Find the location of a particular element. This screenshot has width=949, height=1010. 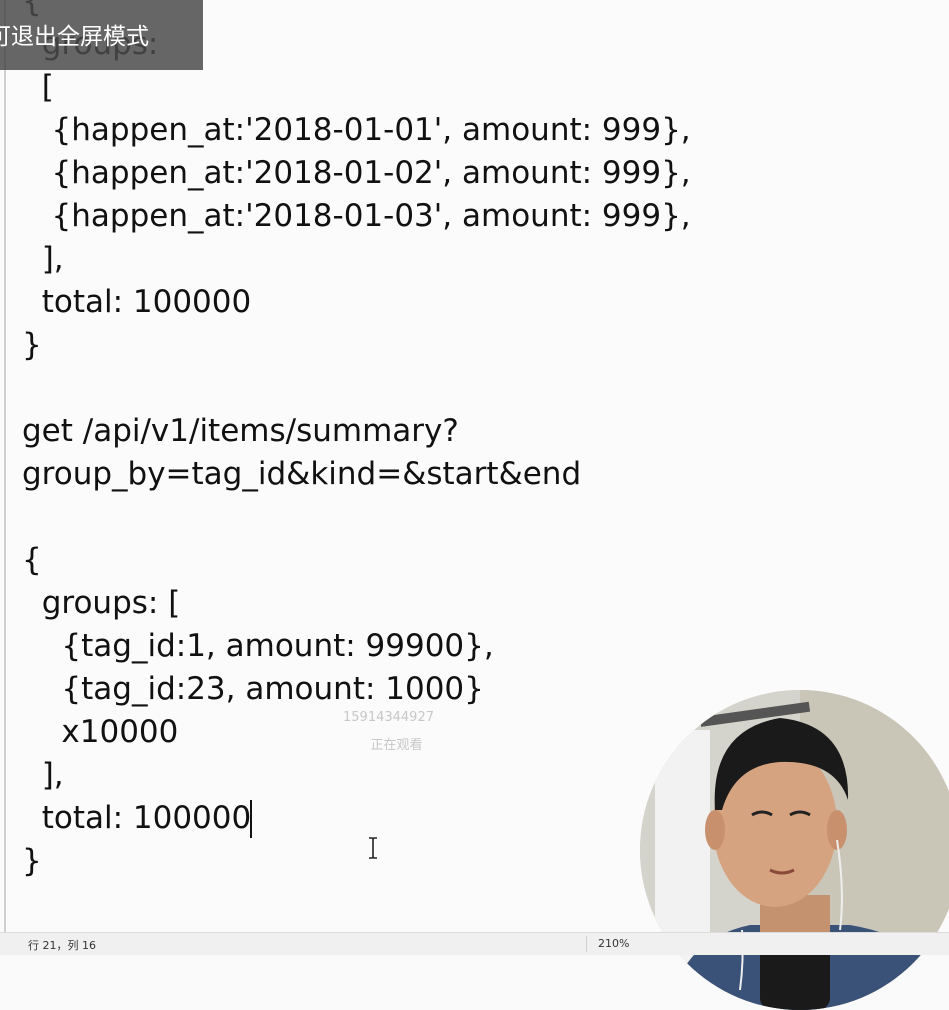

text-caret is located at coordinates (251, 819).